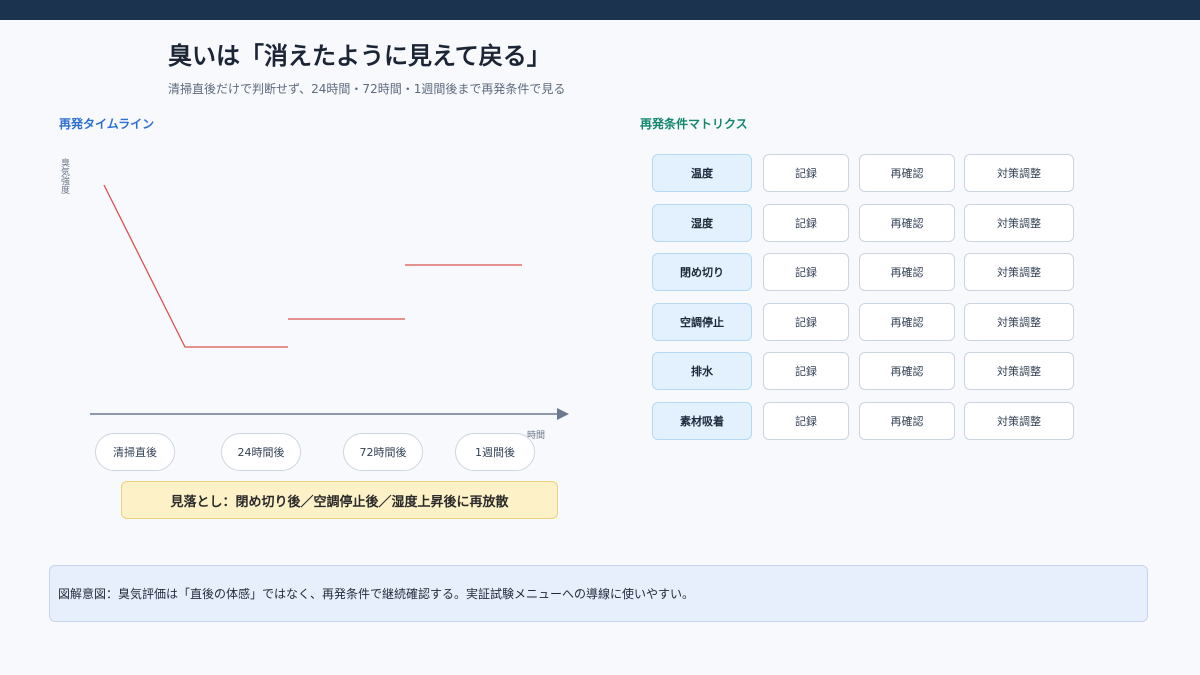  I want to click on recurrence-timeline-chart, so click(329, 302).